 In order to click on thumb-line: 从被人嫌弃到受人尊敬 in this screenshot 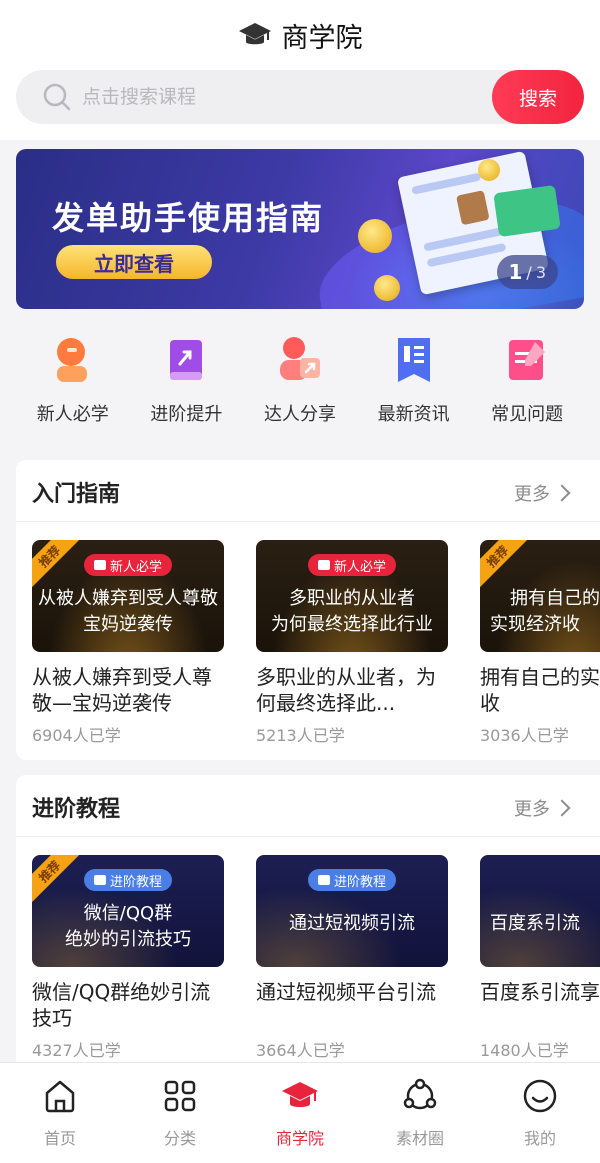, I will do `click(128, 598)`.